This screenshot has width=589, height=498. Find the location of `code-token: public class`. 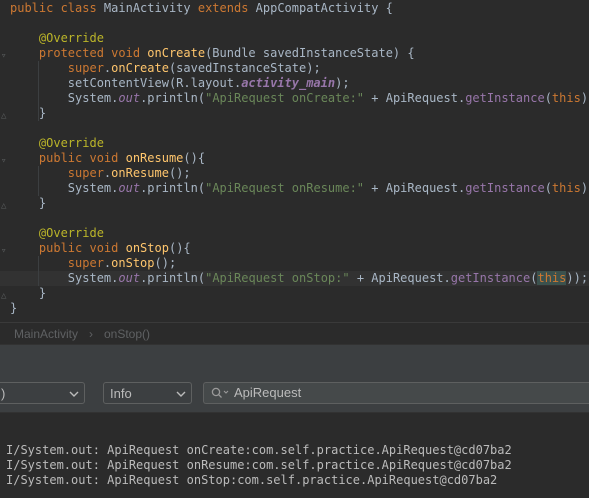

code-token: public class is located at coordinates (57, 8).